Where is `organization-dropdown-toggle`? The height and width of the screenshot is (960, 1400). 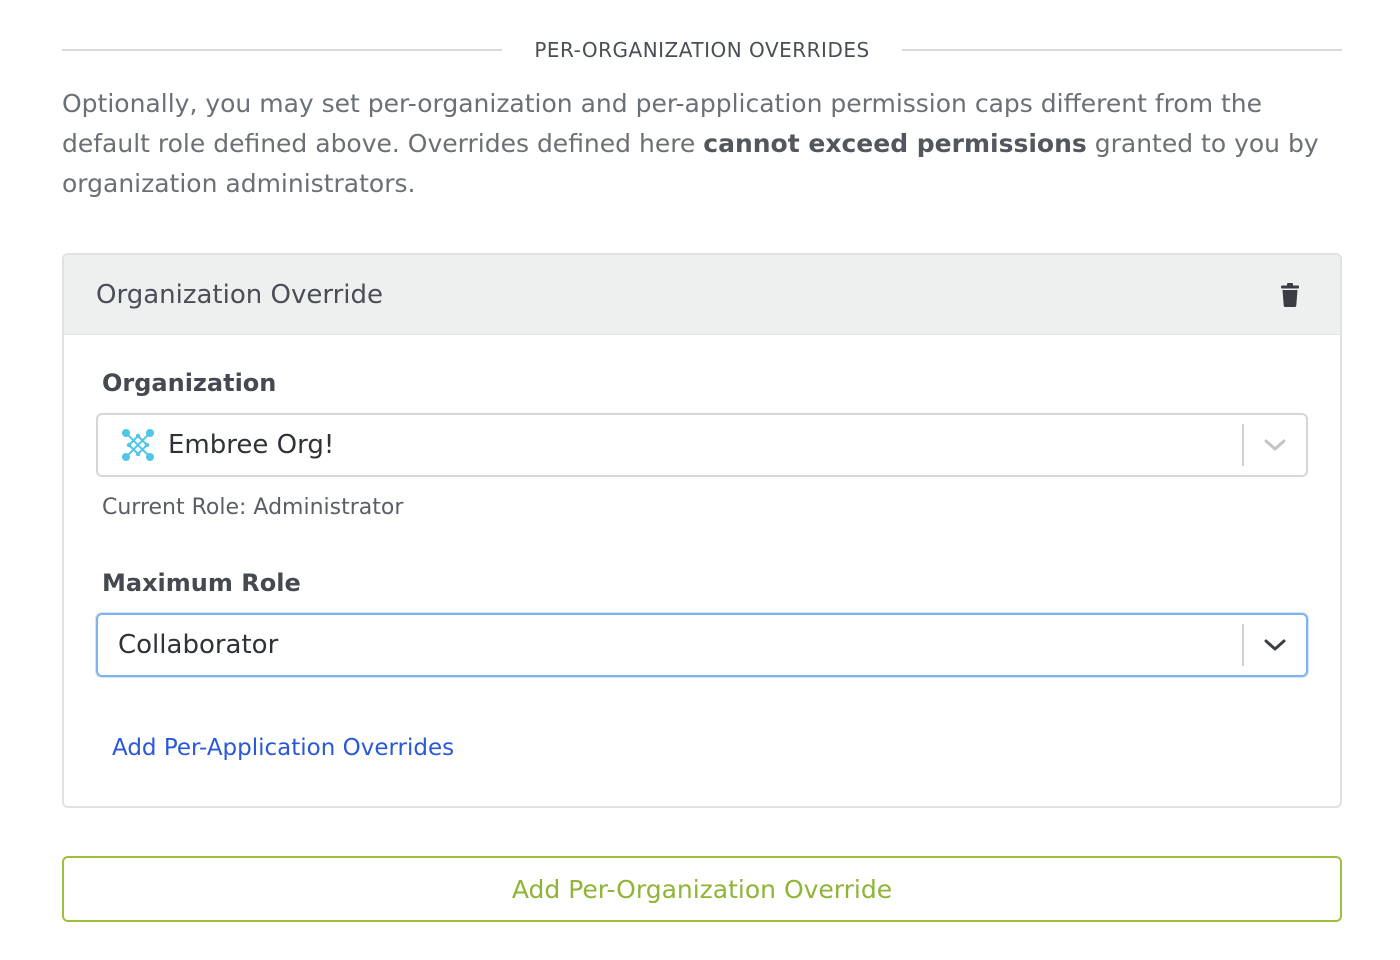
organization-dropdown-toggle is located at coordinates (1275, 445).